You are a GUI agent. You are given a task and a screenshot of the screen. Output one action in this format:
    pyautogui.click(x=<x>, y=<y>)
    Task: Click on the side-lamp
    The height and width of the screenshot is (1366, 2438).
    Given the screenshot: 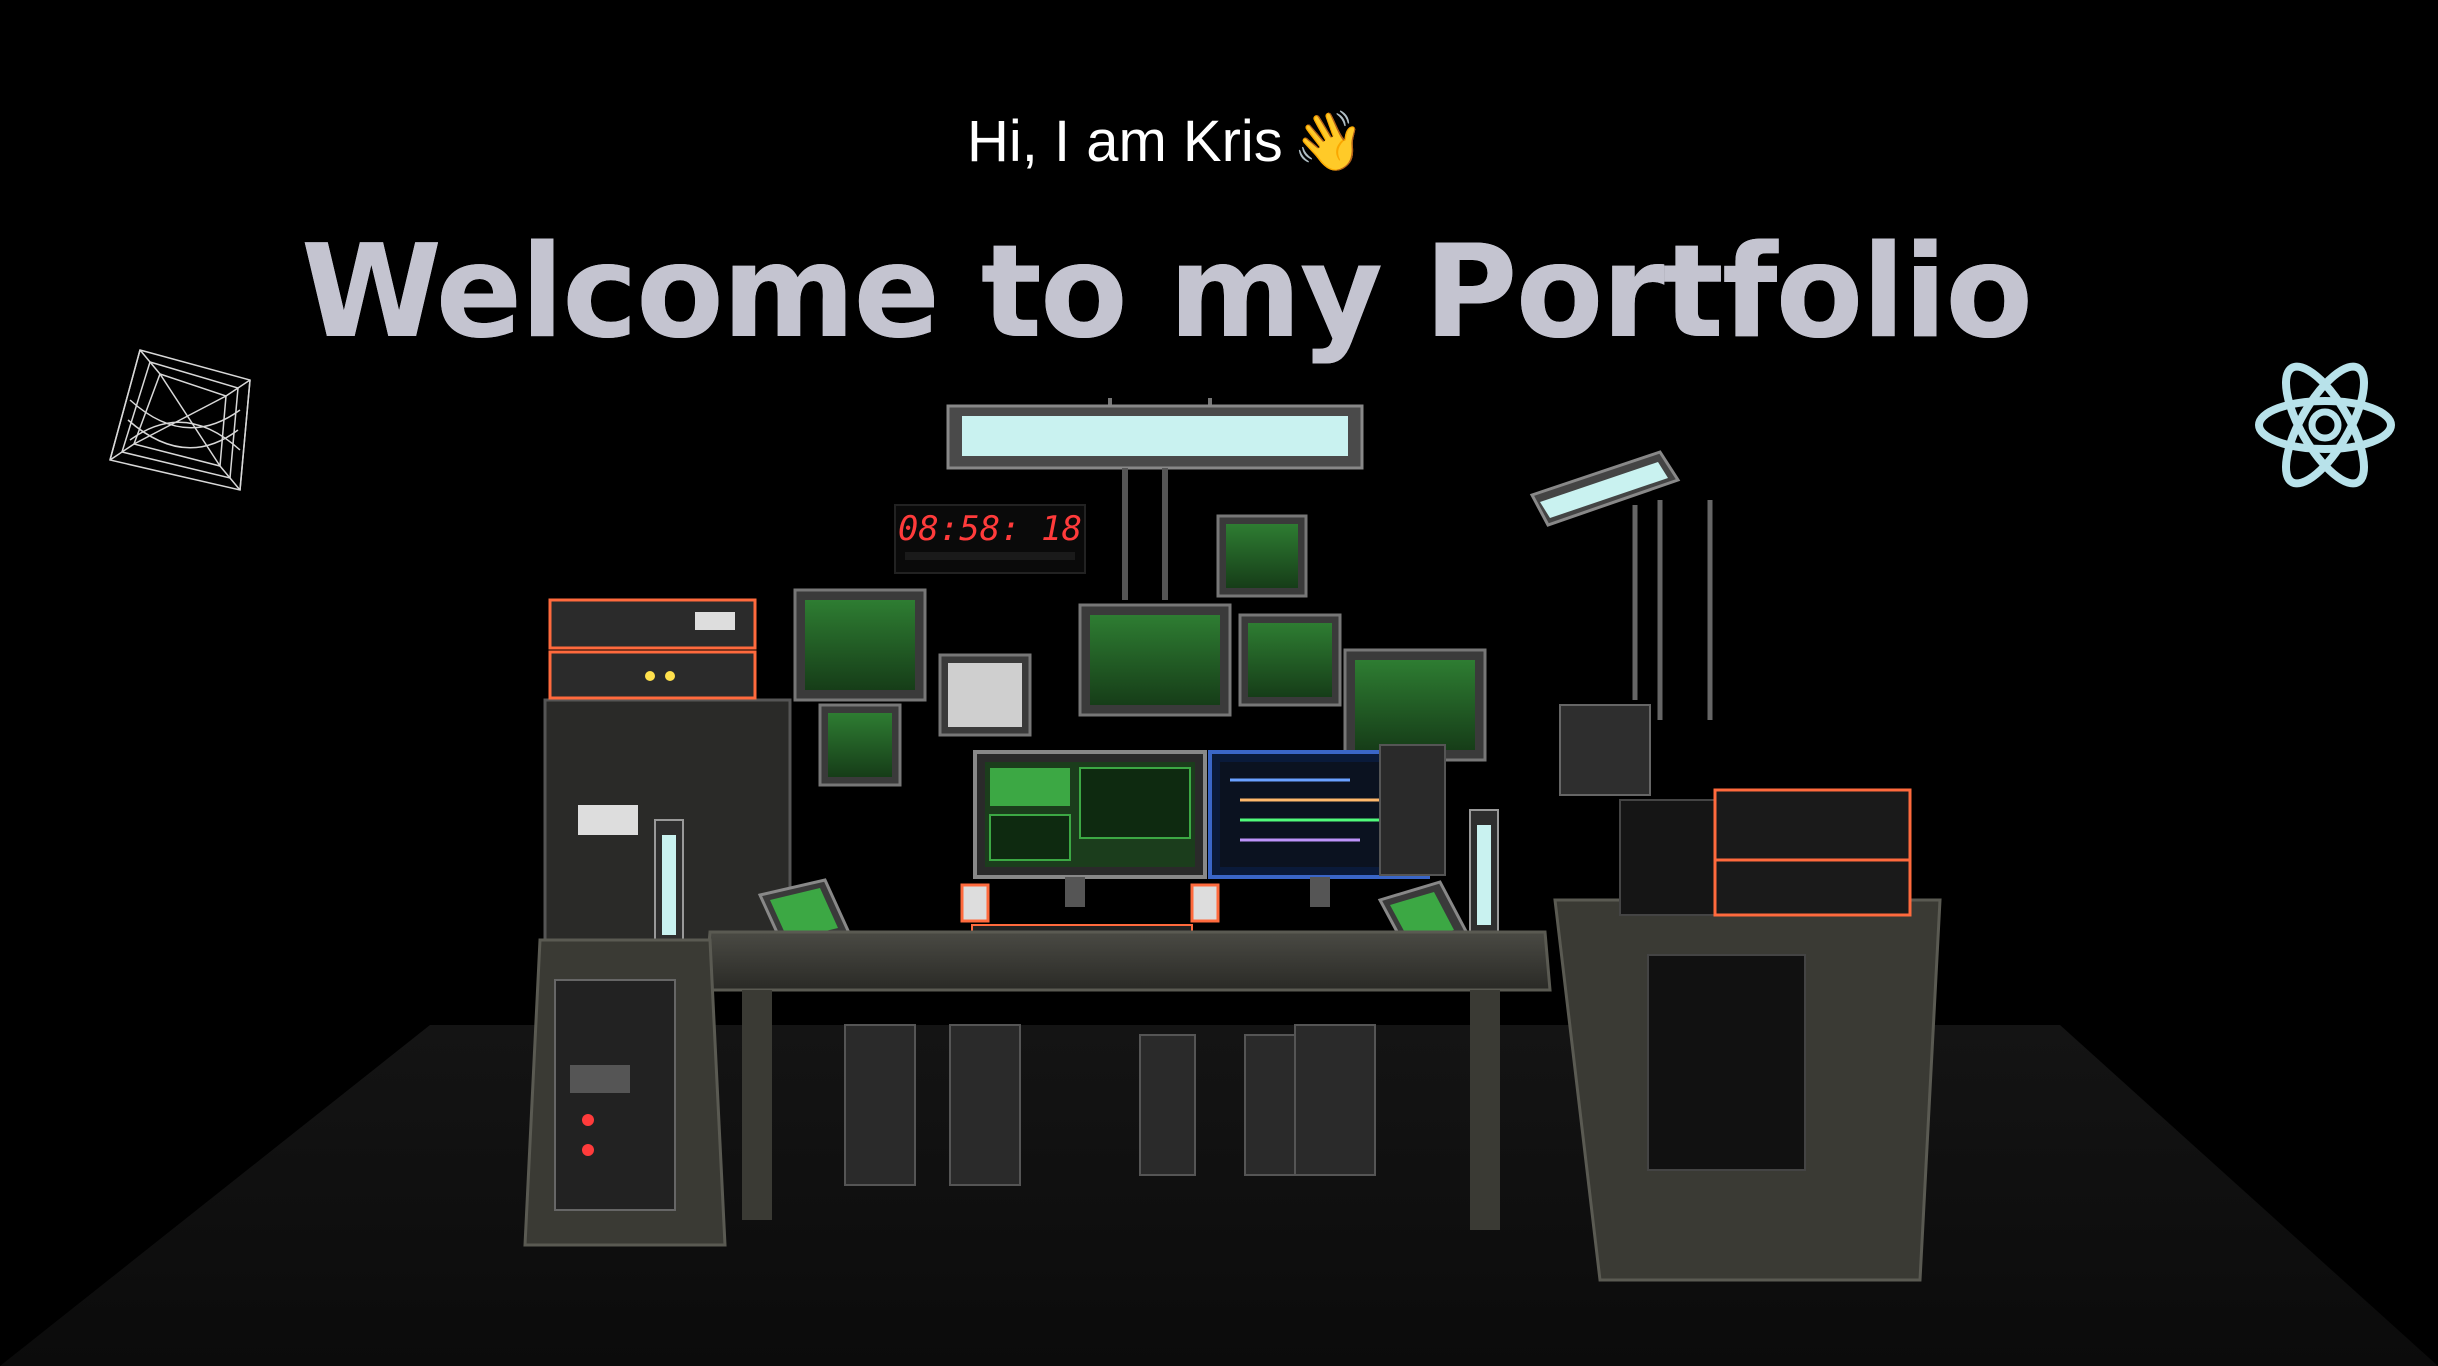 What is the action you would take?
    pyautogui.click(x=1621, y=585)
    